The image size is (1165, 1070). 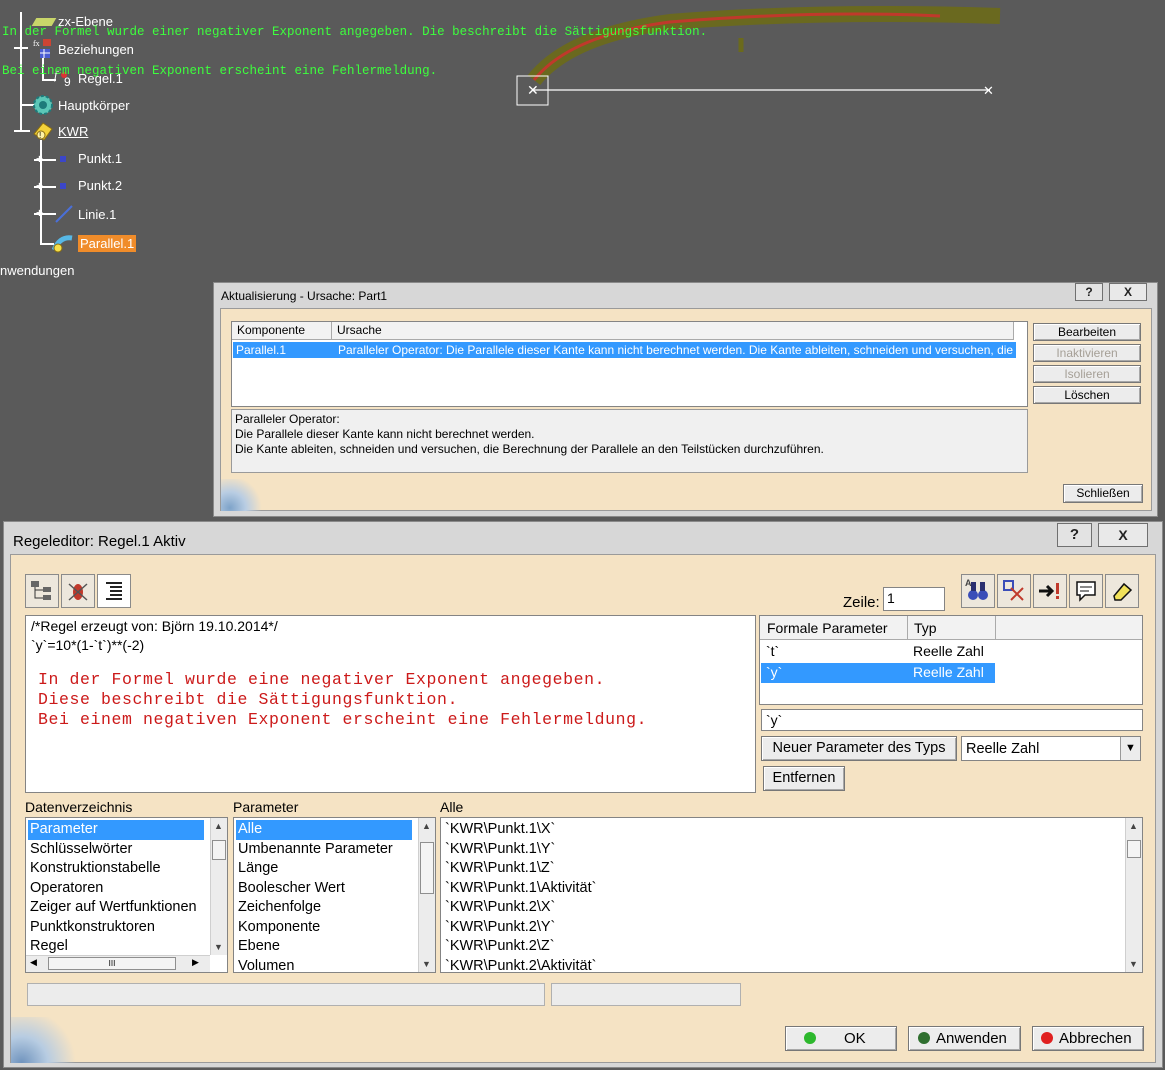 What do you see at coordinates (324, 830) in the screenshot?
I see `list-item: Alle` at bounding box center [324, 830].